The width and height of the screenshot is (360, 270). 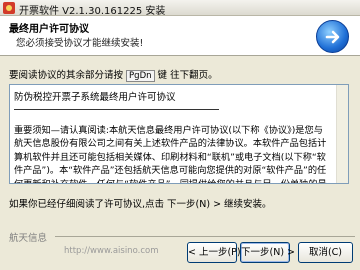 I want to click on title-bar: 开票软件 V2.1.30.161225 安装, so click(x=180, y=8).